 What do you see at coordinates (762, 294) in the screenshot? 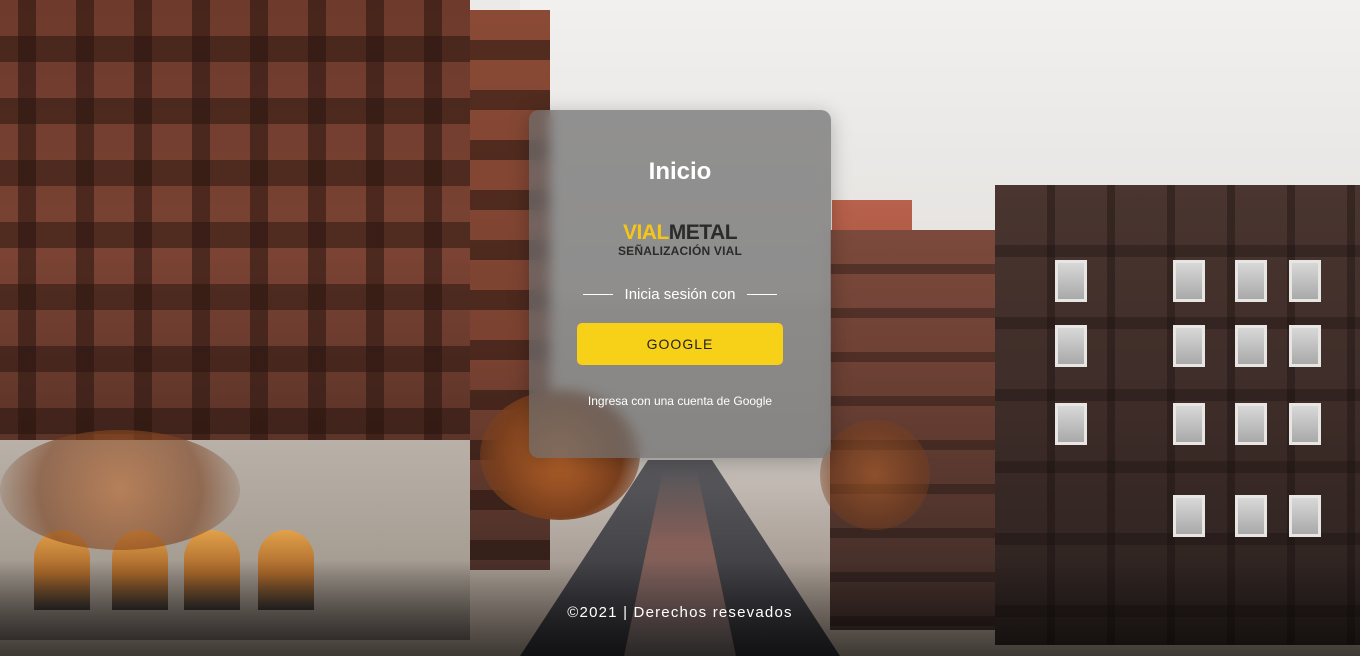
I see `divider-line-right` at bounding box center [762, 294].